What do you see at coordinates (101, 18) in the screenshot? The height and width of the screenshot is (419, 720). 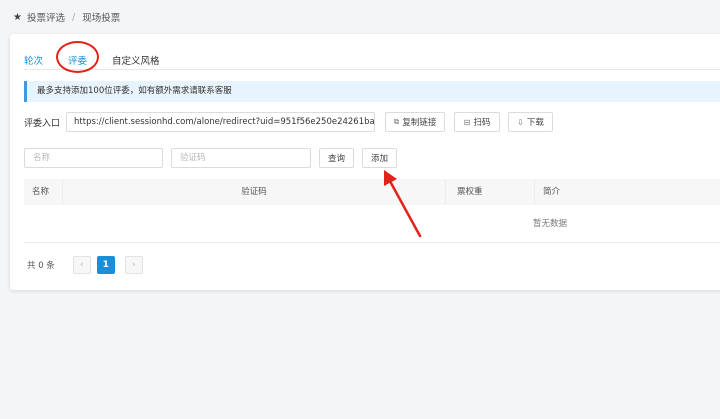 I see `breadcrumb-item-live-vote: 现场投票` at bounding box center [101, 18].